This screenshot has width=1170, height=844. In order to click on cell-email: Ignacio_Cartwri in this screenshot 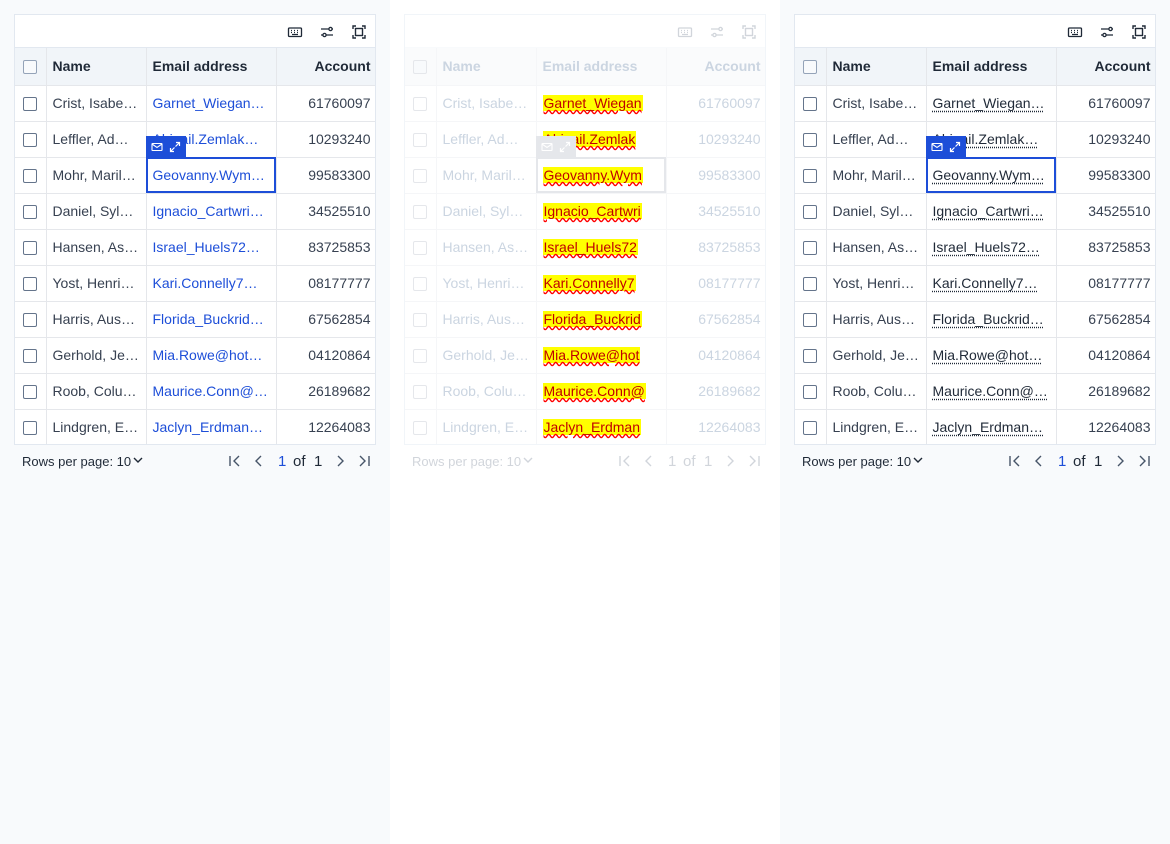, I will do `click(601, 211)`.